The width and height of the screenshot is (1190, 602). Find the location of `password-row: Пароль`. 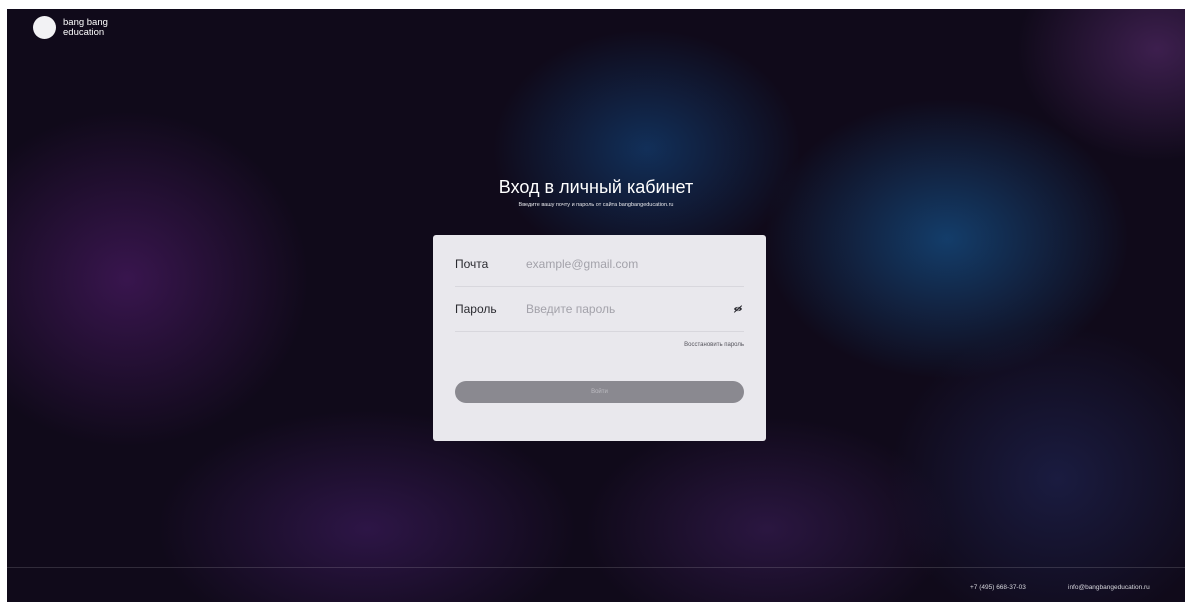

password-row: Пароль is located at coordinates (599, 309).